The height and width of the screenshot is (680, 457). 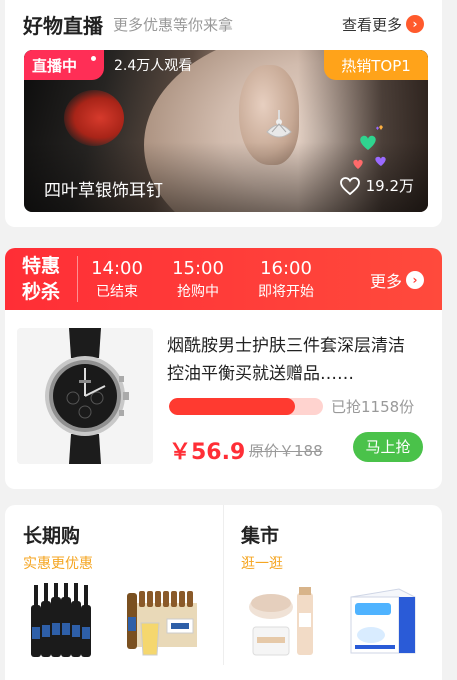 I want to click on heart-icon, so click(x=349, y=185).